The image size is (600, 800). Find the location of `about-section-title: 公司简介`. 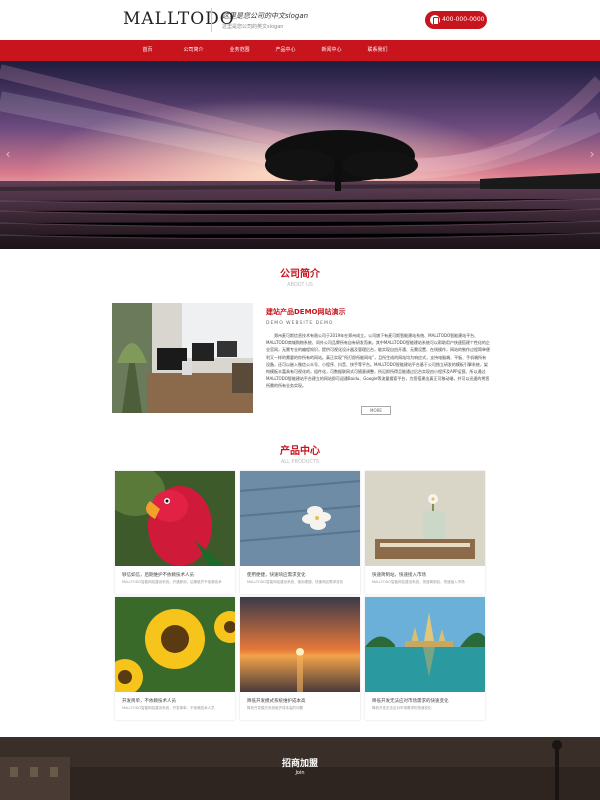

about-section-title: 公司简介 is located at coordinates (300, 274).